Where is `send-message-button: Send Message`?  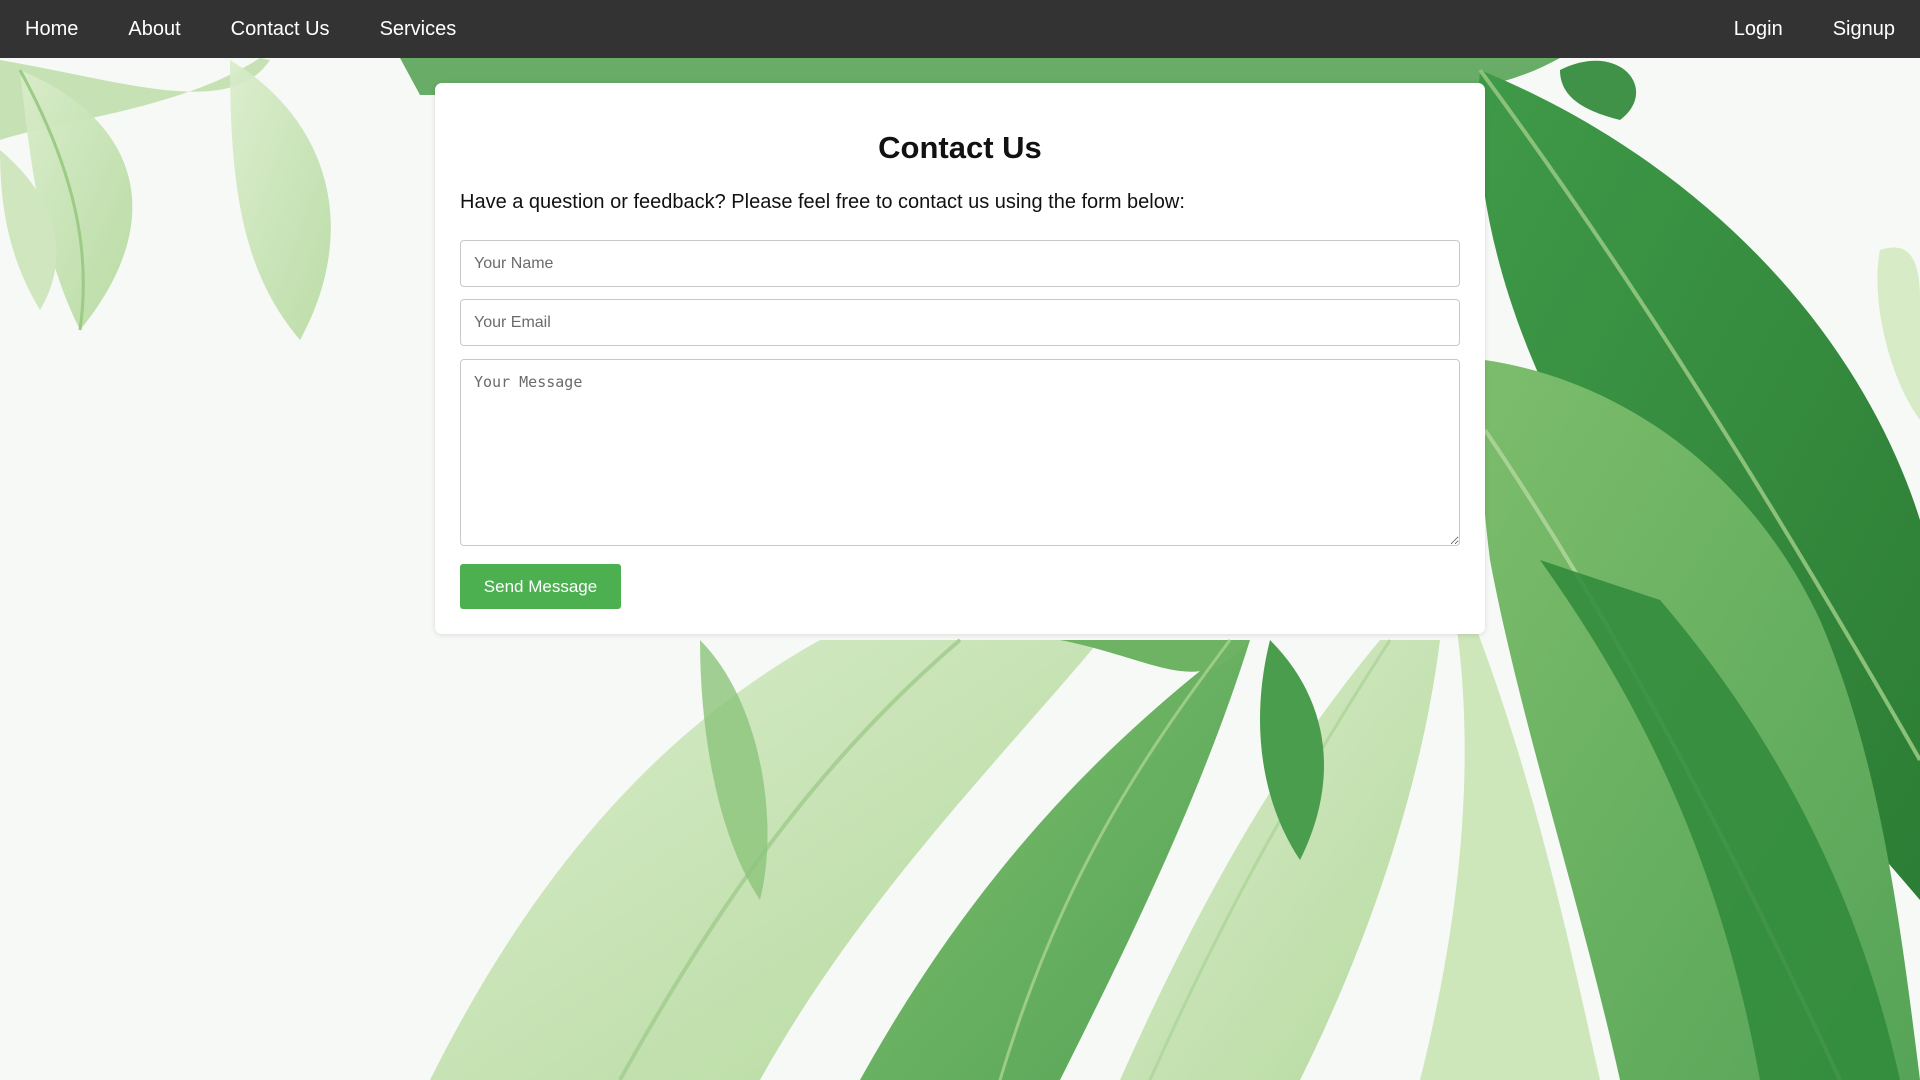
send-message-button: Send Message is located at coordinates (540, 586).